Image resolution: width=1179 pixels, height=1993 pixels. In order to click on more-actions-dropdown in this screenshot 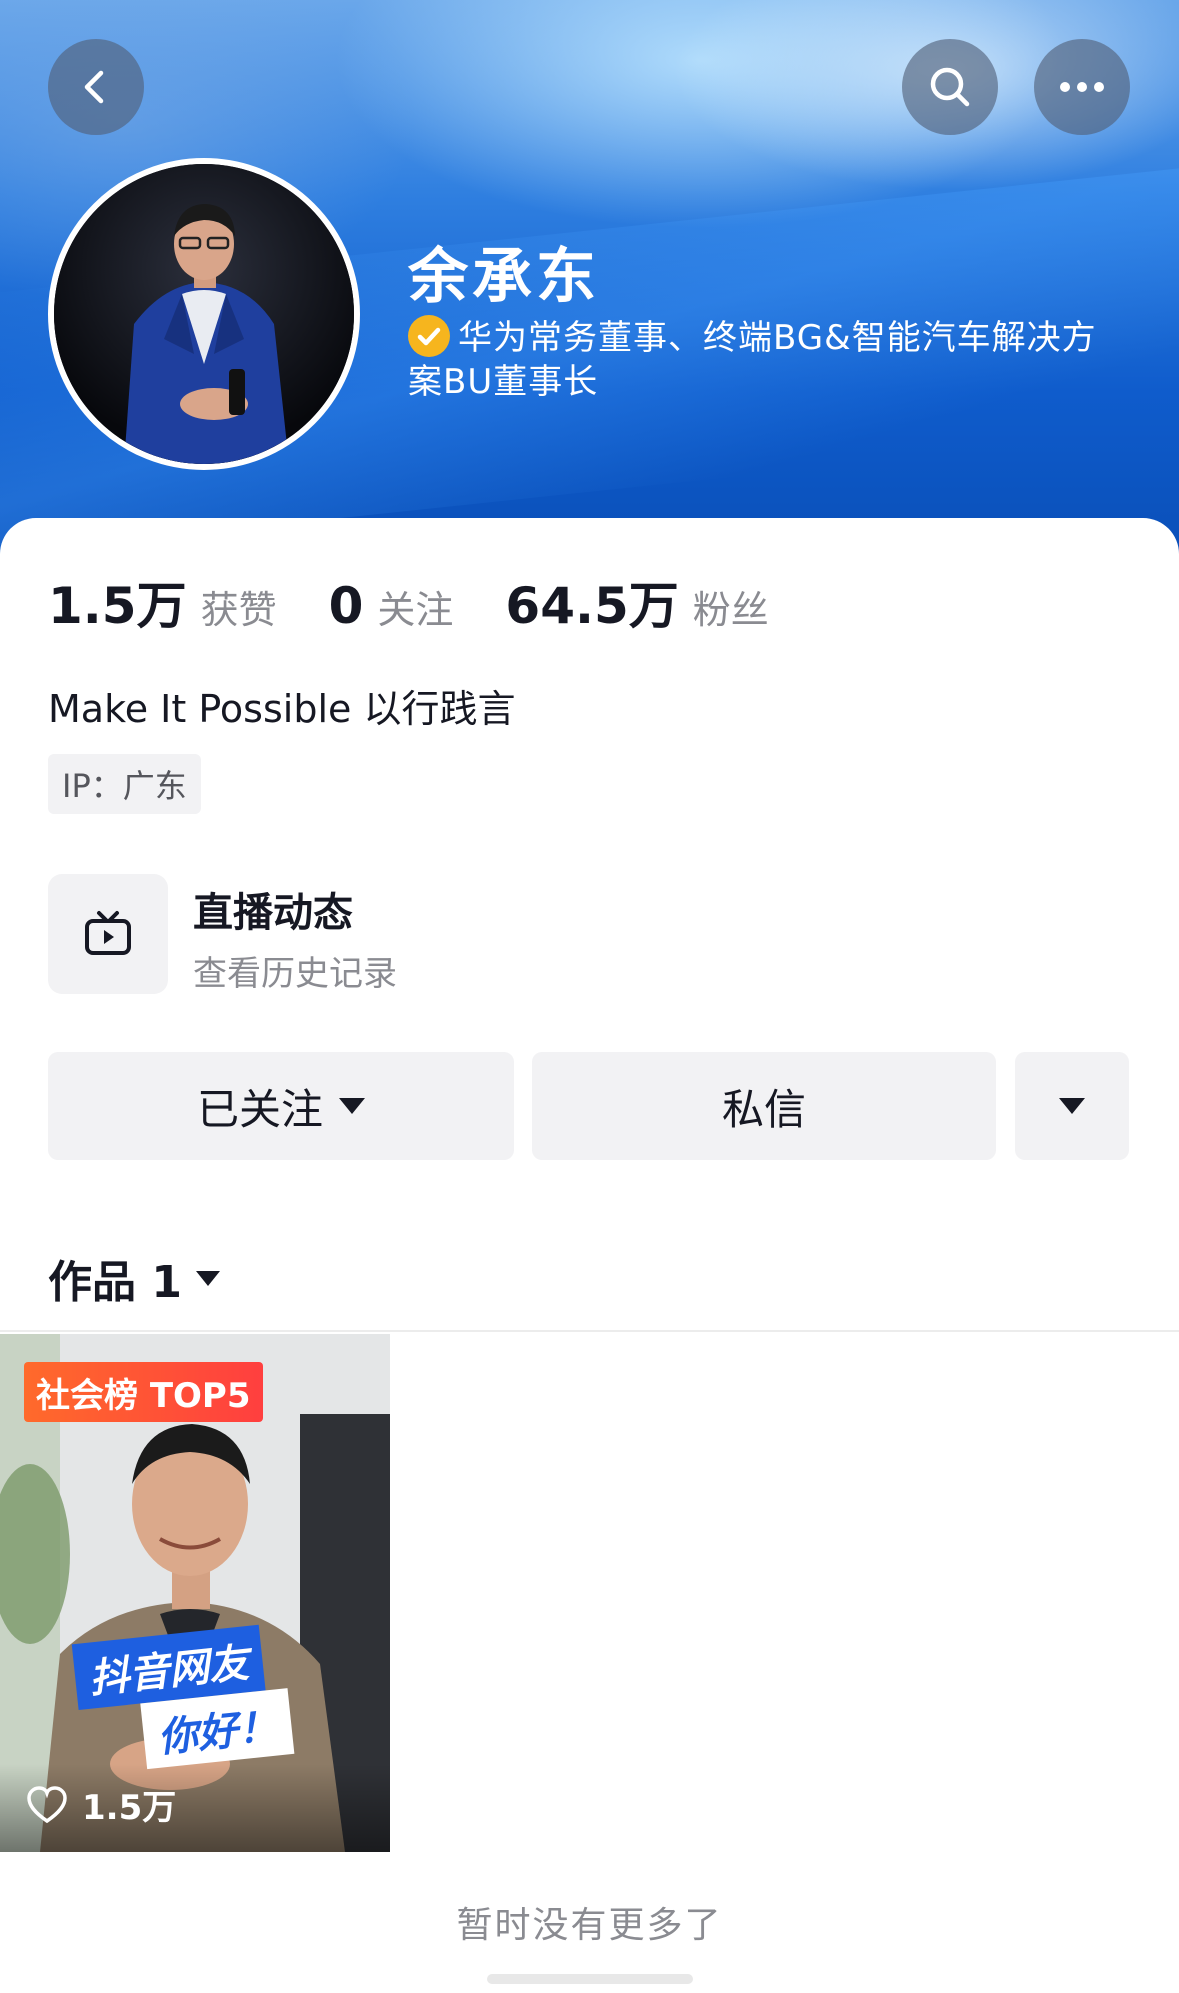, I will do `click(1072, 1106)`.